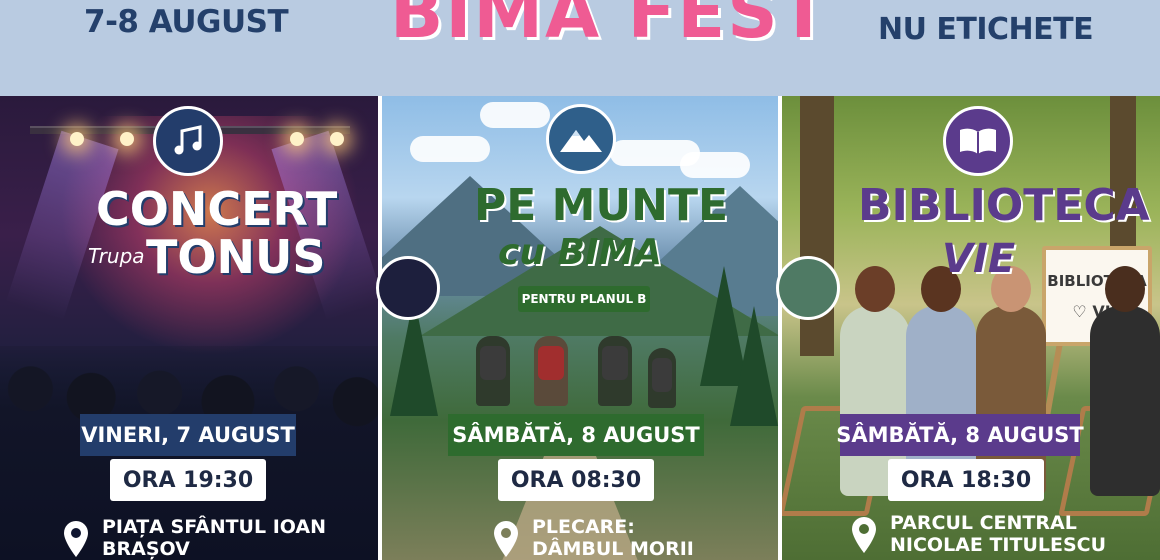 This screenshot has width=1160, height=560. I want to click on mountain-time: ORA 08:30, so click(576, 480).